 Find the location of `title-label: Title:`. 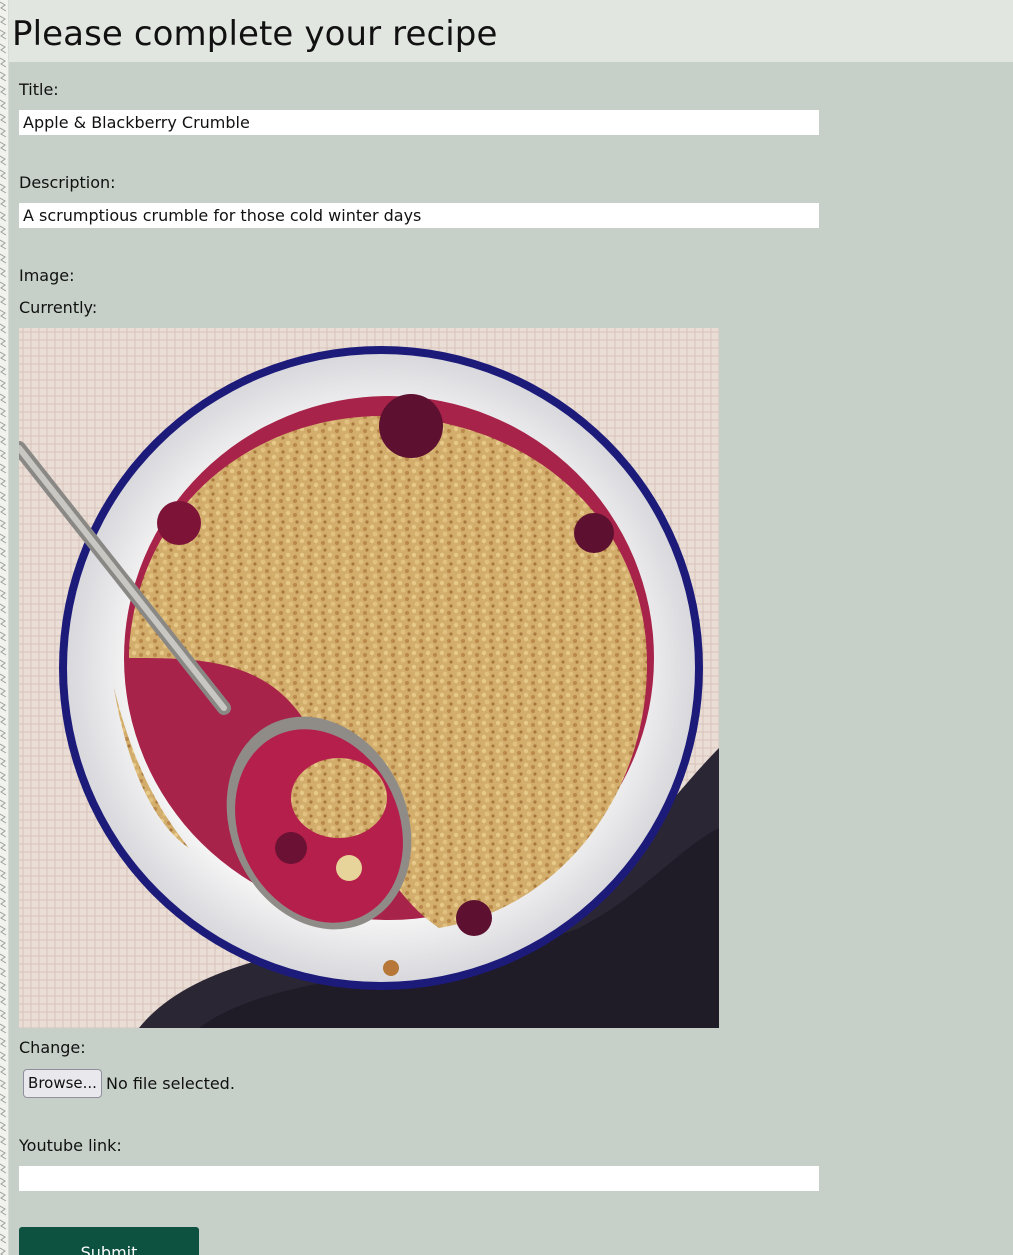

title-label: Title: is located at coordinates (39, 89).